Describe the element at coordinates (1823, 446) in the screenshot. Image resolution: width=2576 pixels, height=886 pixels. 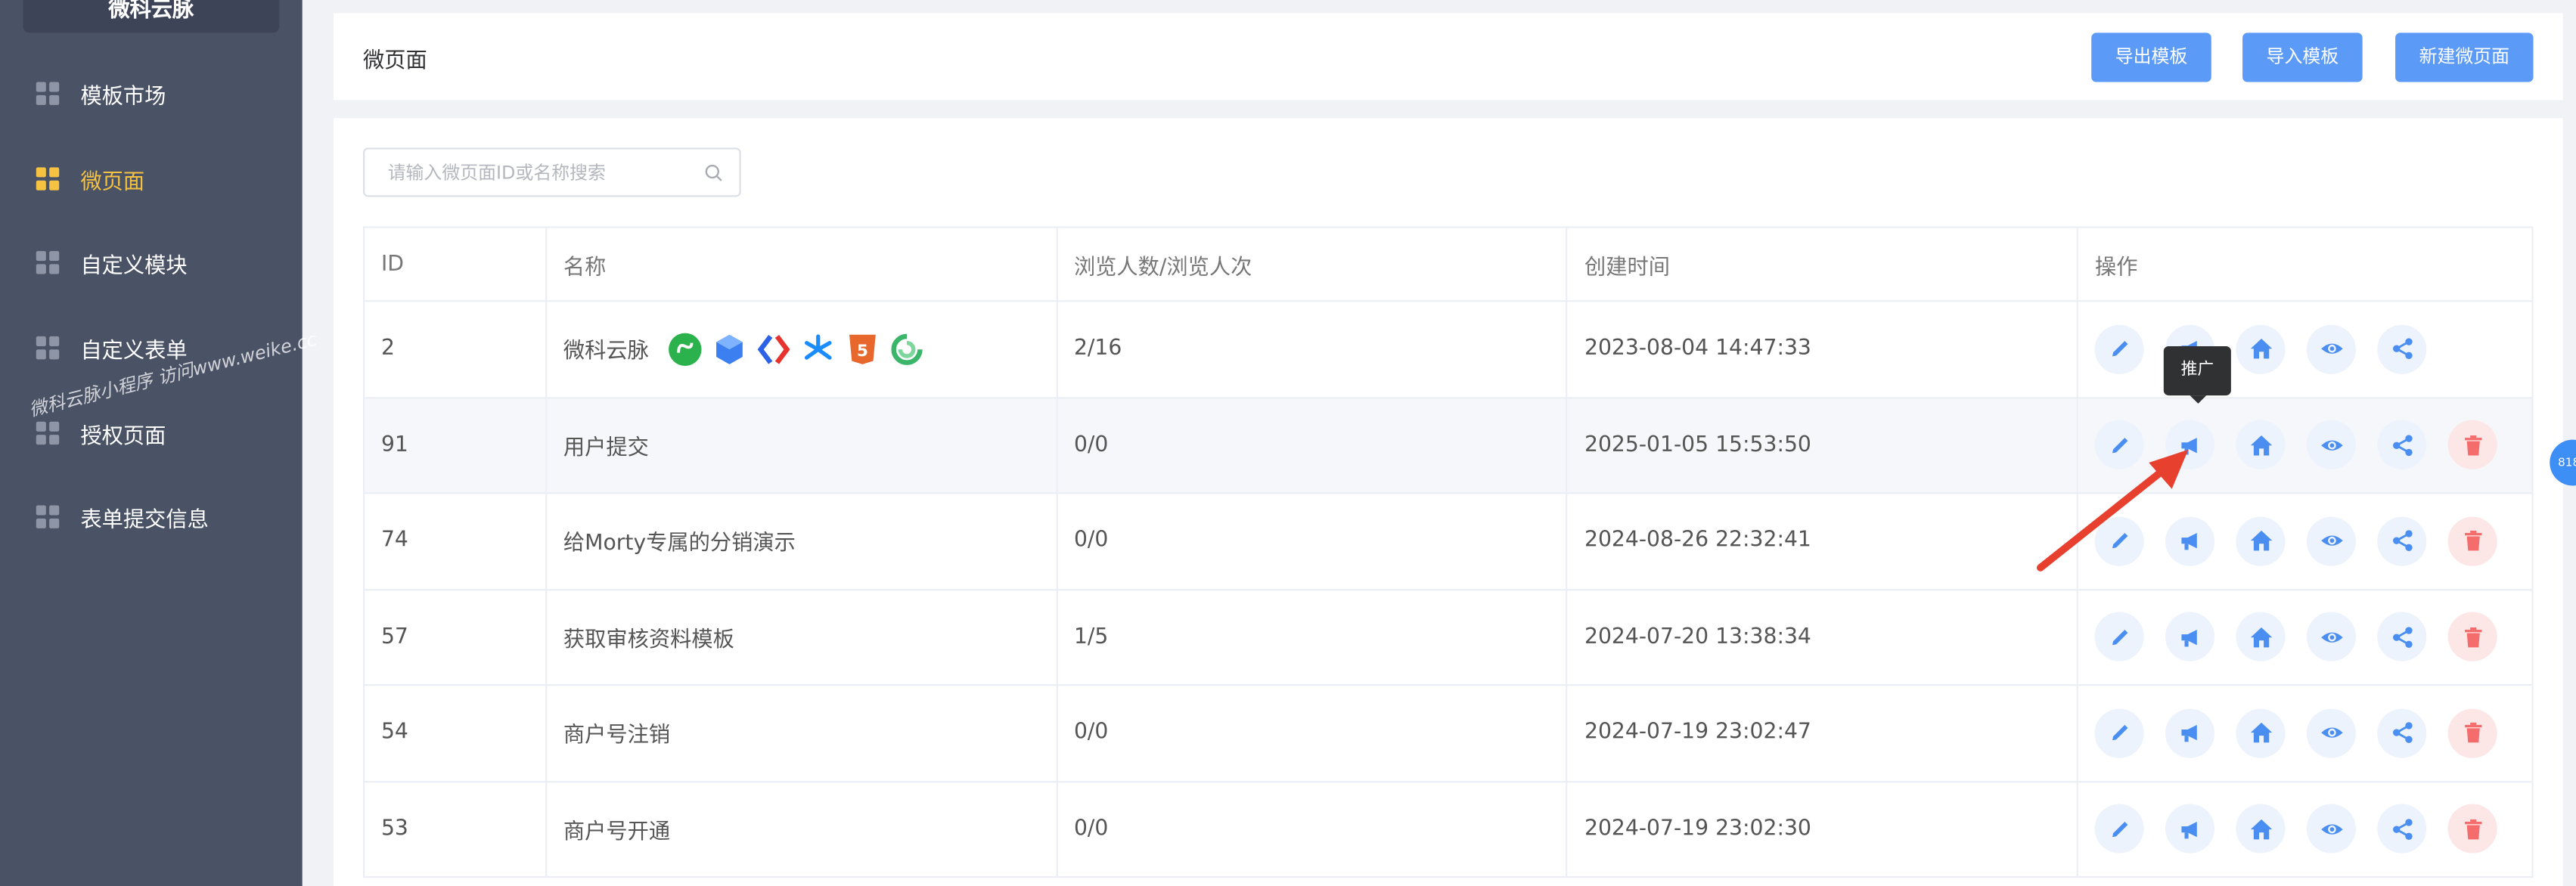
I see `cell-created: 2025-01-05 15:53:50` at that location.